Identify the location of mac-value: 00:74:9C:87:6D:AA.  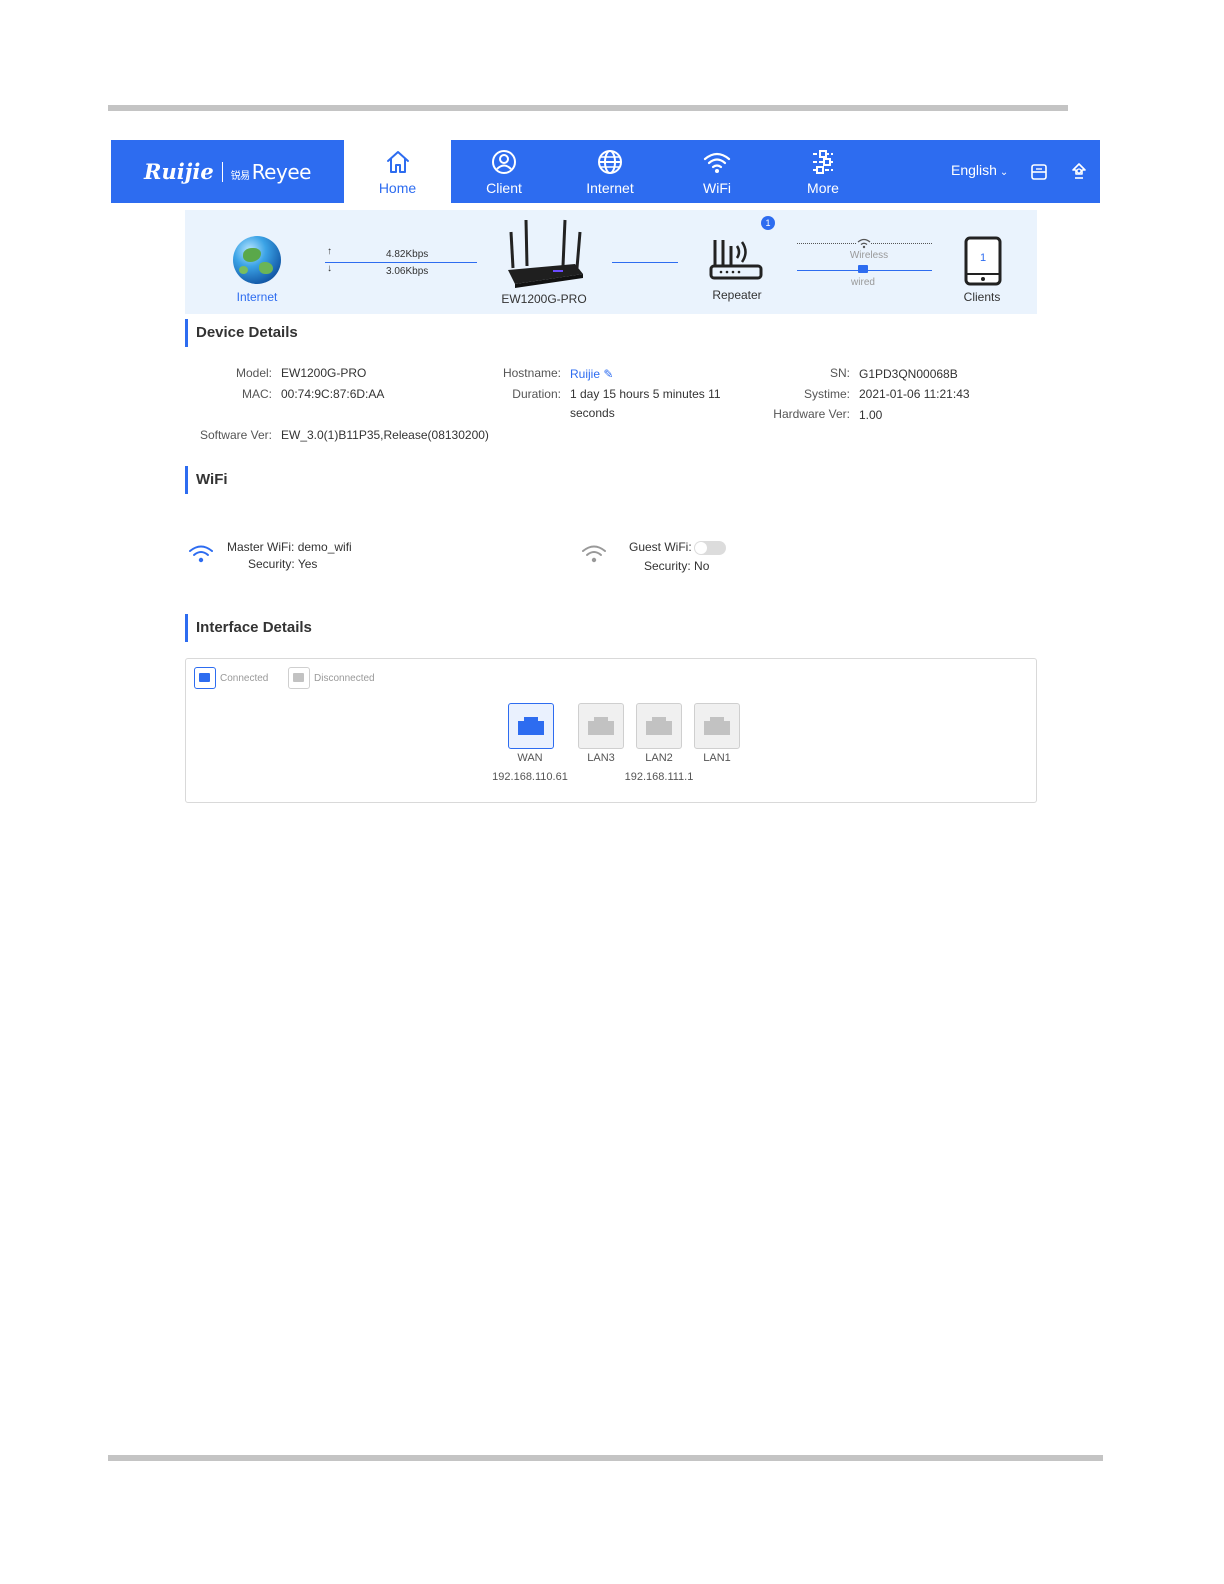
(333, 394).